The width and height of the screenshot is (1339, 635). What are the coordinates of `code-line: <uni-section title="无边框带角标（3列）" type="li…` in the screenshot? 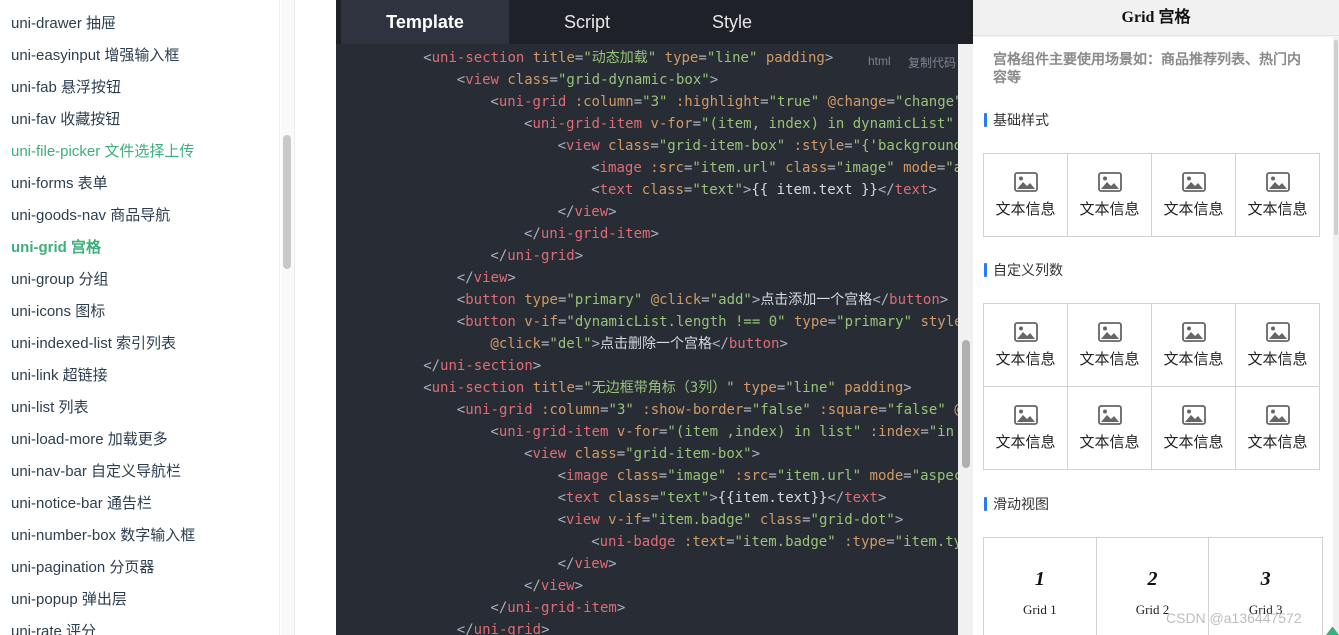 It's located at (647, 388).